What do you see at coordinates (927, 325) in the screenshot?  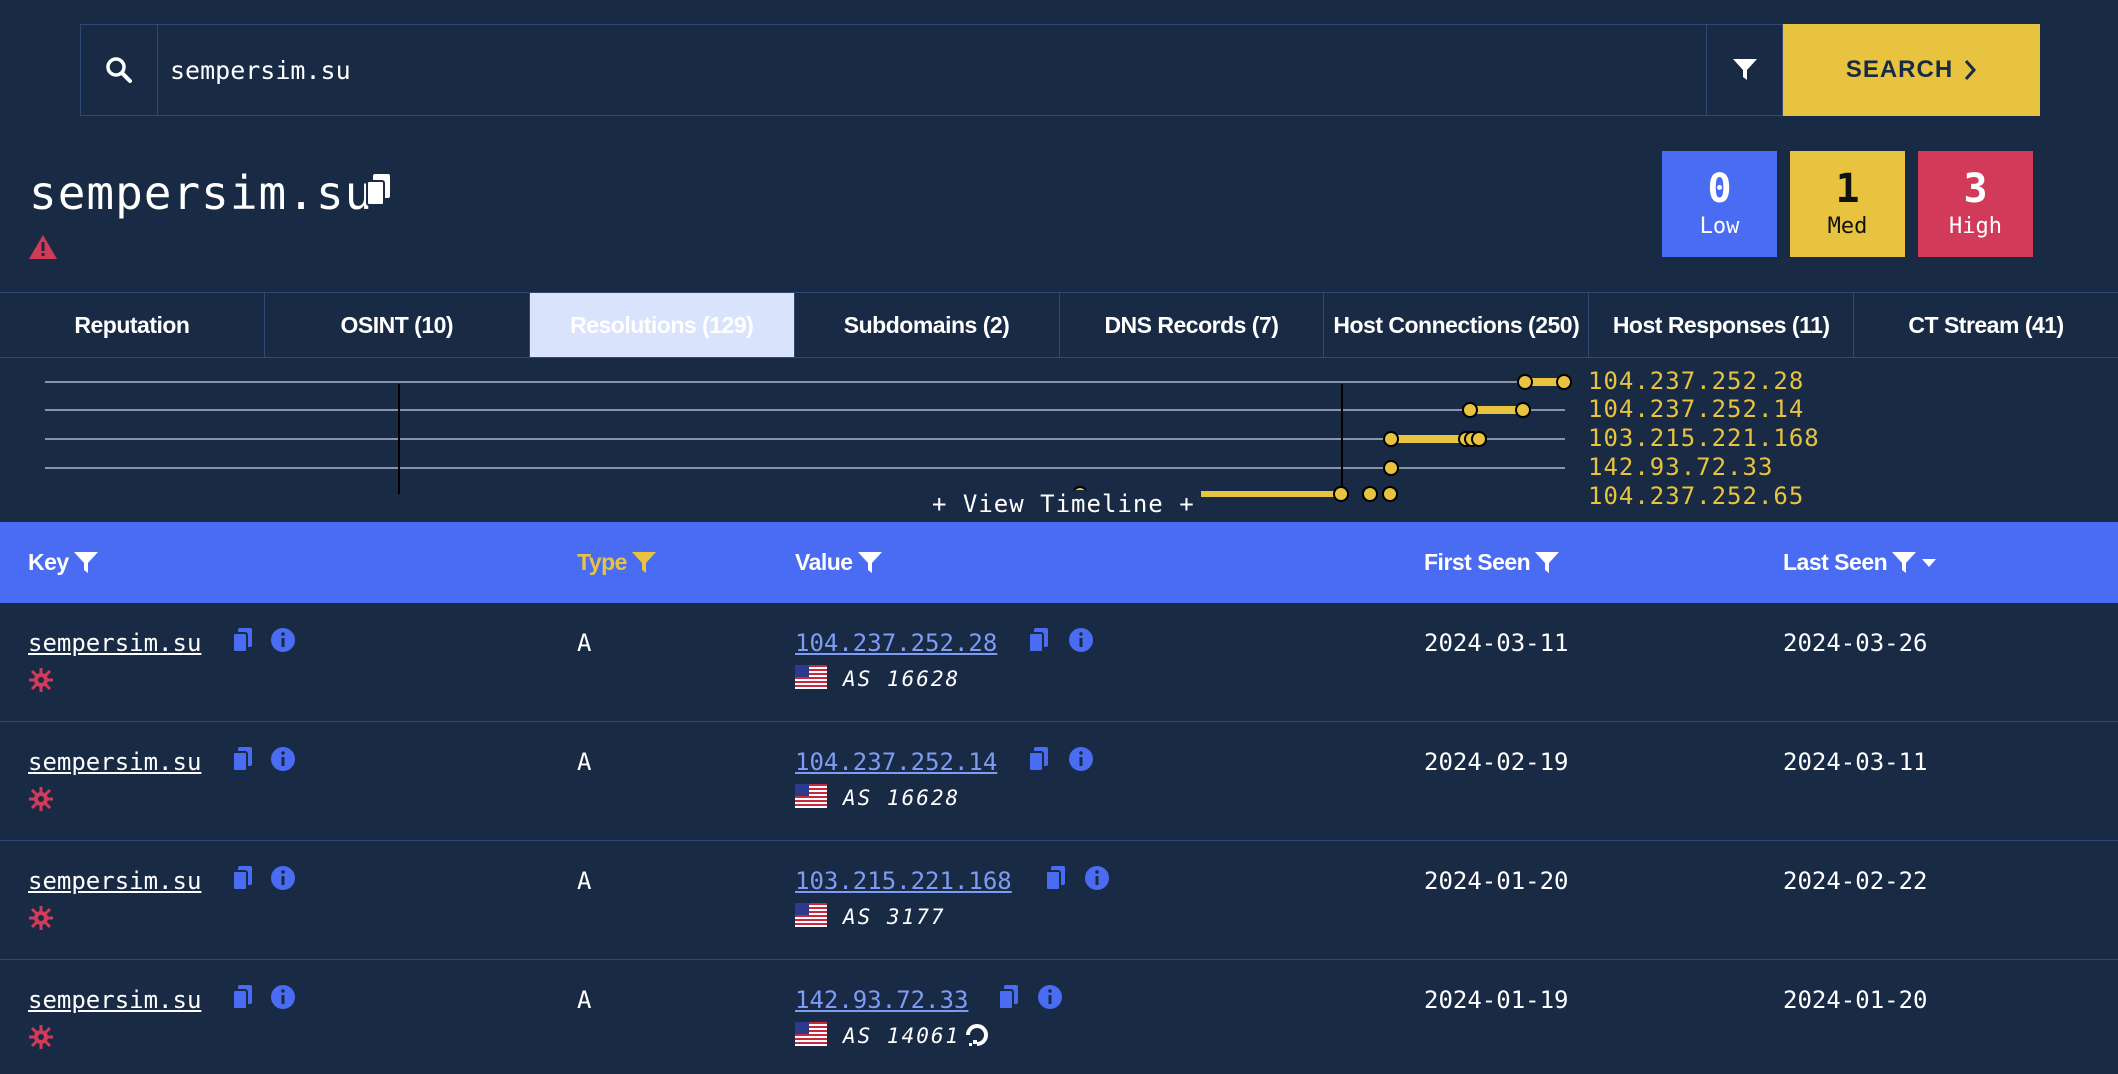 I see `tab-subdomains: Subdomains (2)` at bounding box center [927, 325].